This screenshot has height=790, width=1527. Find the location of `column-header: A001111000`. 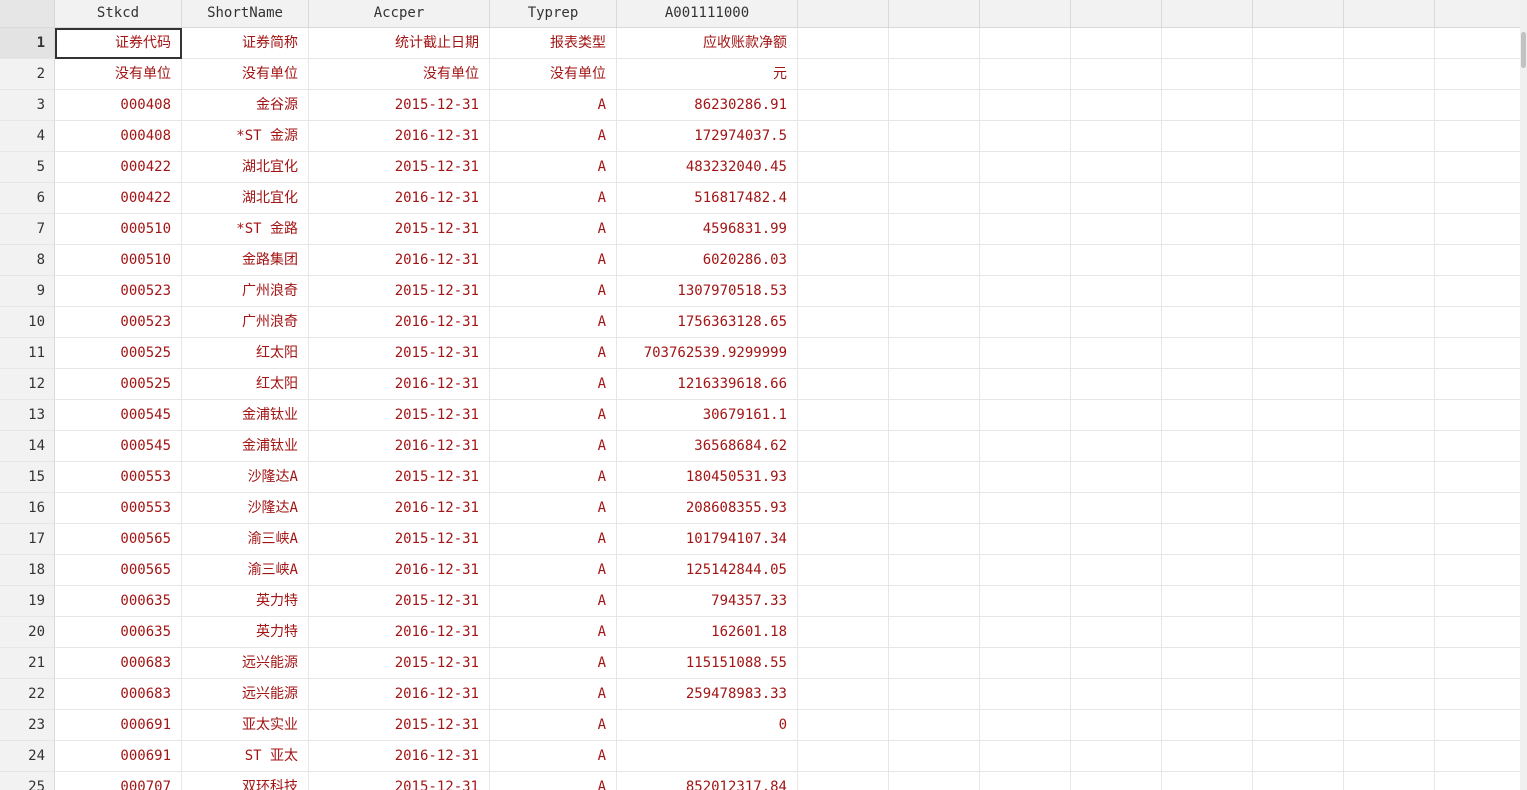

column-header: A001111000 is located at coordinates (707, 13).